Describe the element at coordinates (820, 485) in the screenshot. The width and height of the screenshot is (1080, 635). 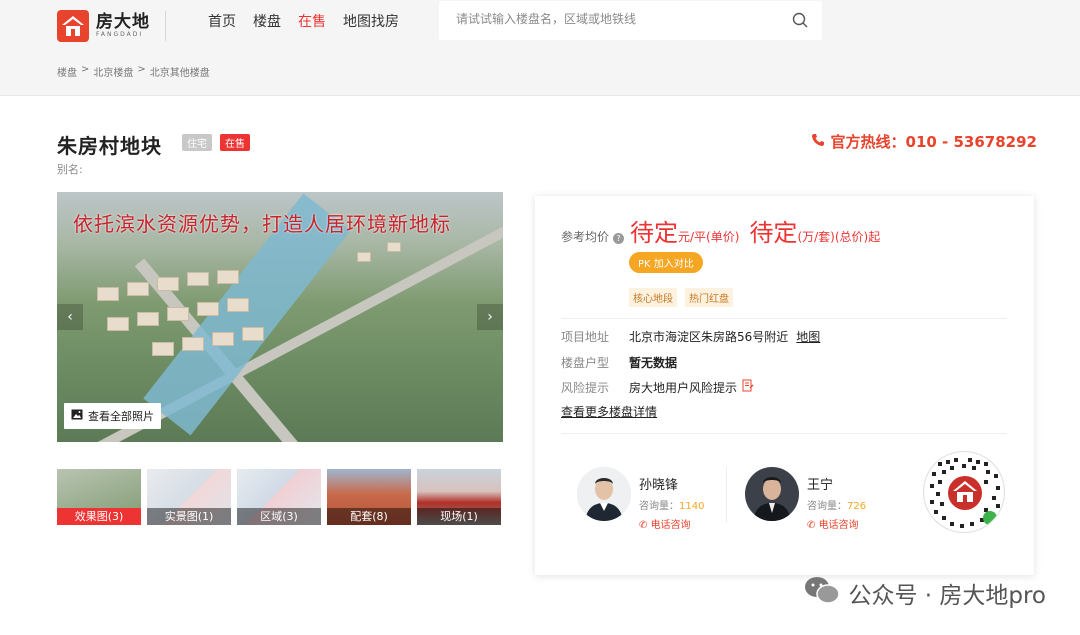
I see `agent-name: 王宁` at that location.